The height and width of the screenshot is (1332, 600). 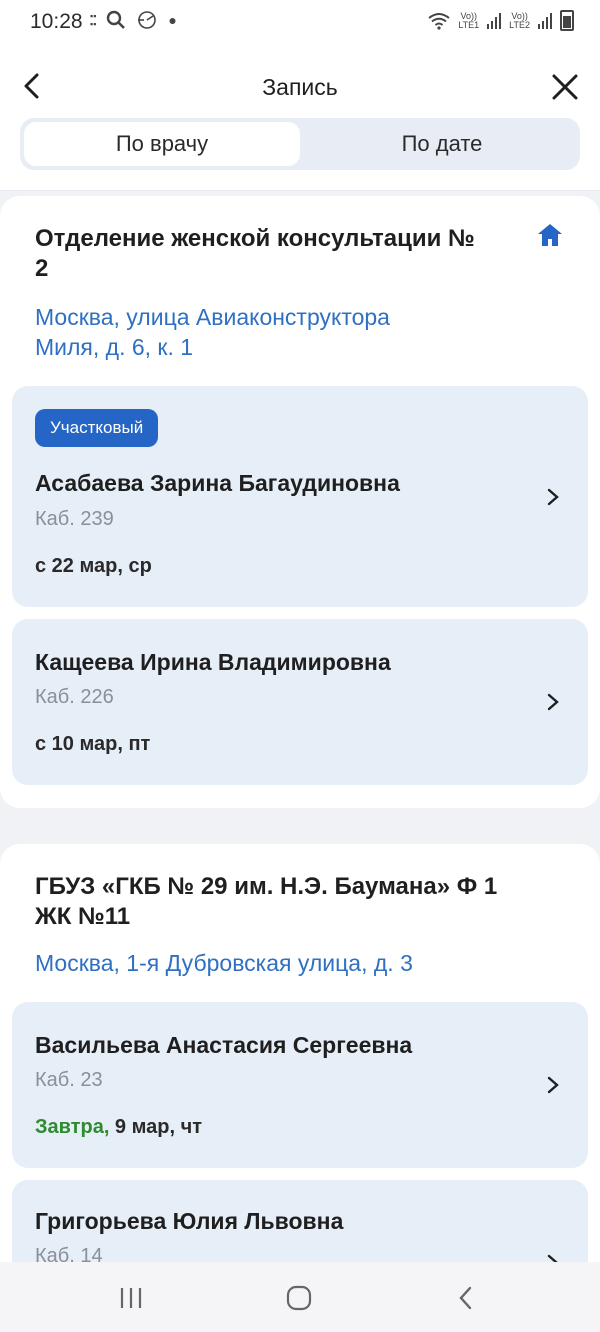 What do you see at coordinates (93, 566) in the screenshot?
I see `doctor-next-date: с 22 мар, ср` at bounding box center [93, 566].